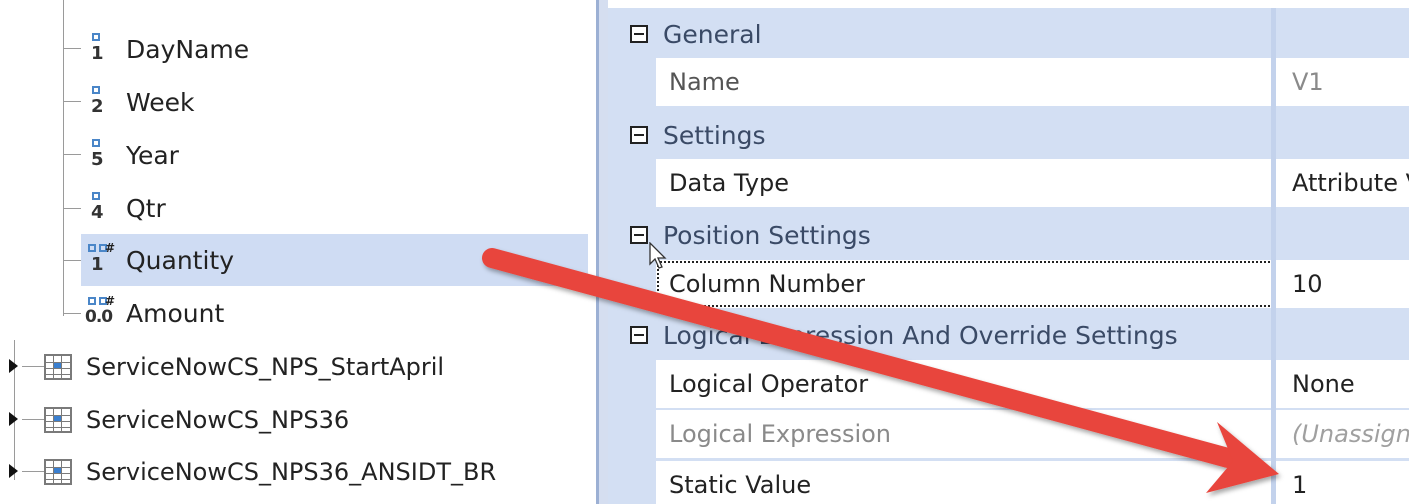  What do you see at coordinates (1350, 434) in the screenshot?
I see `property-value: (Unassign` at bounding box center [1350, 434].